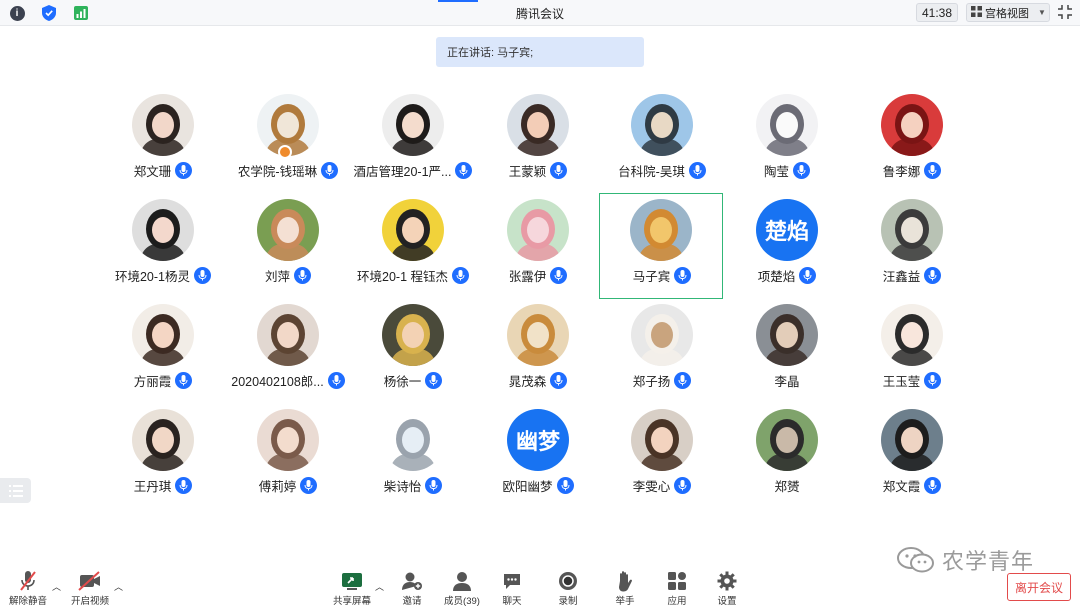 The height and width of the screenshot is (608, 1080). What do you see at coordinates (912, 356) in the screenshot?
I see `participant-tile: 王玉莹` at bounding box center [912, 356].